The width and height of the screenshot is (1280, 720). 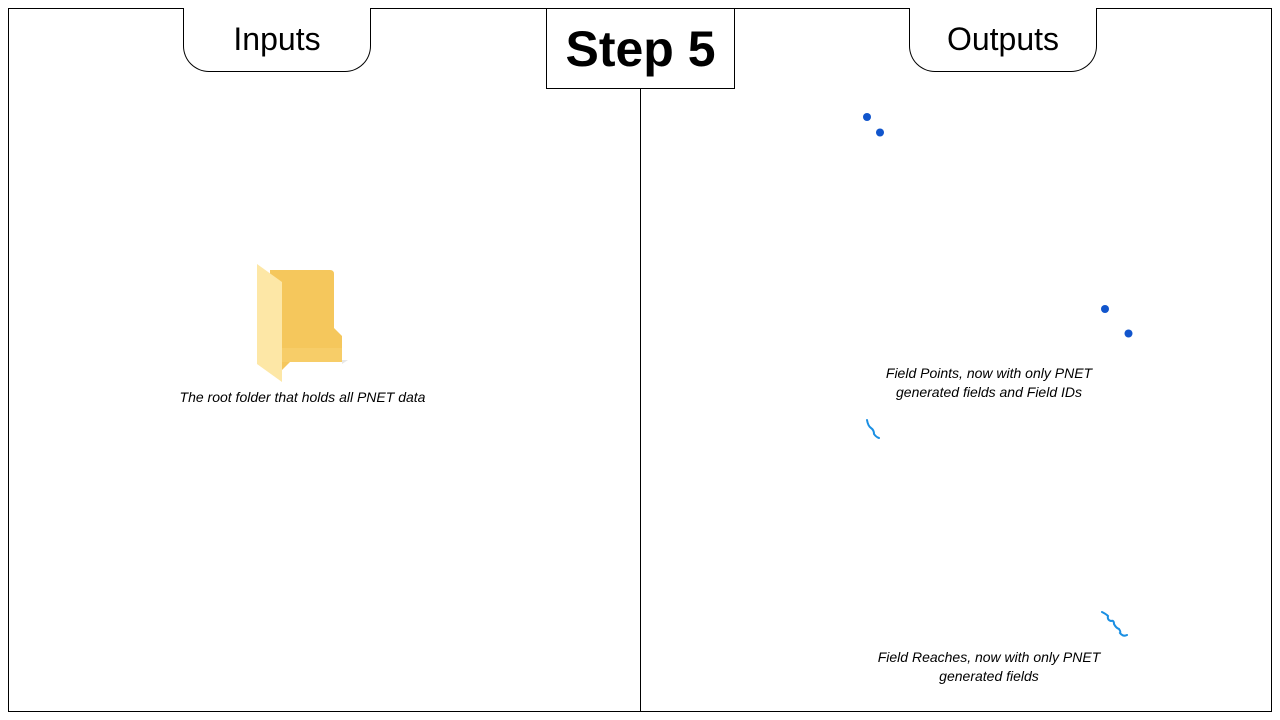 I want to click on field-reaches-caption-line2: generated fields, so click(x=989, y=676).